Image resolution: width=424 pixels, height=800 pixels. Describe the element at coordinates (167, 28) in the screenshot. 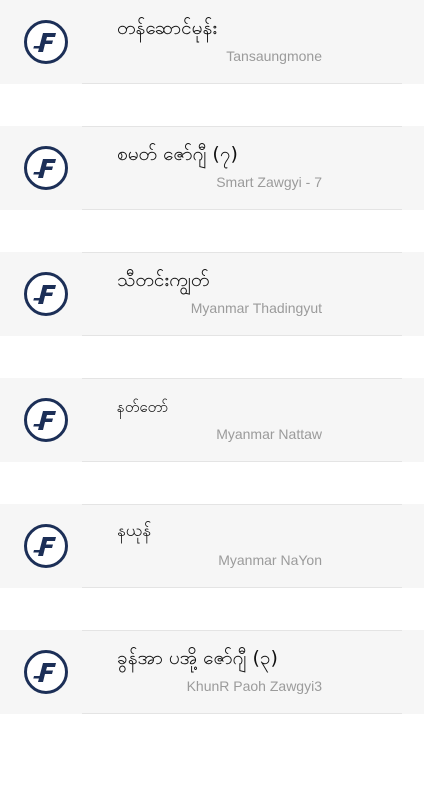

I see `font-title: တန်ဆောင်မုန်း` at that location.